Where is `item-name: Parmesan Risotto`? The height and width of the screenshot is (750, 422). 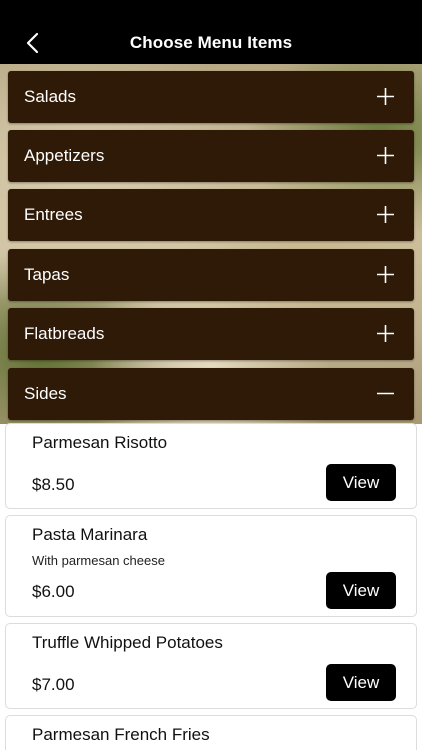
item-name: Parmesan Risotto is located at coordinates (100, 442).